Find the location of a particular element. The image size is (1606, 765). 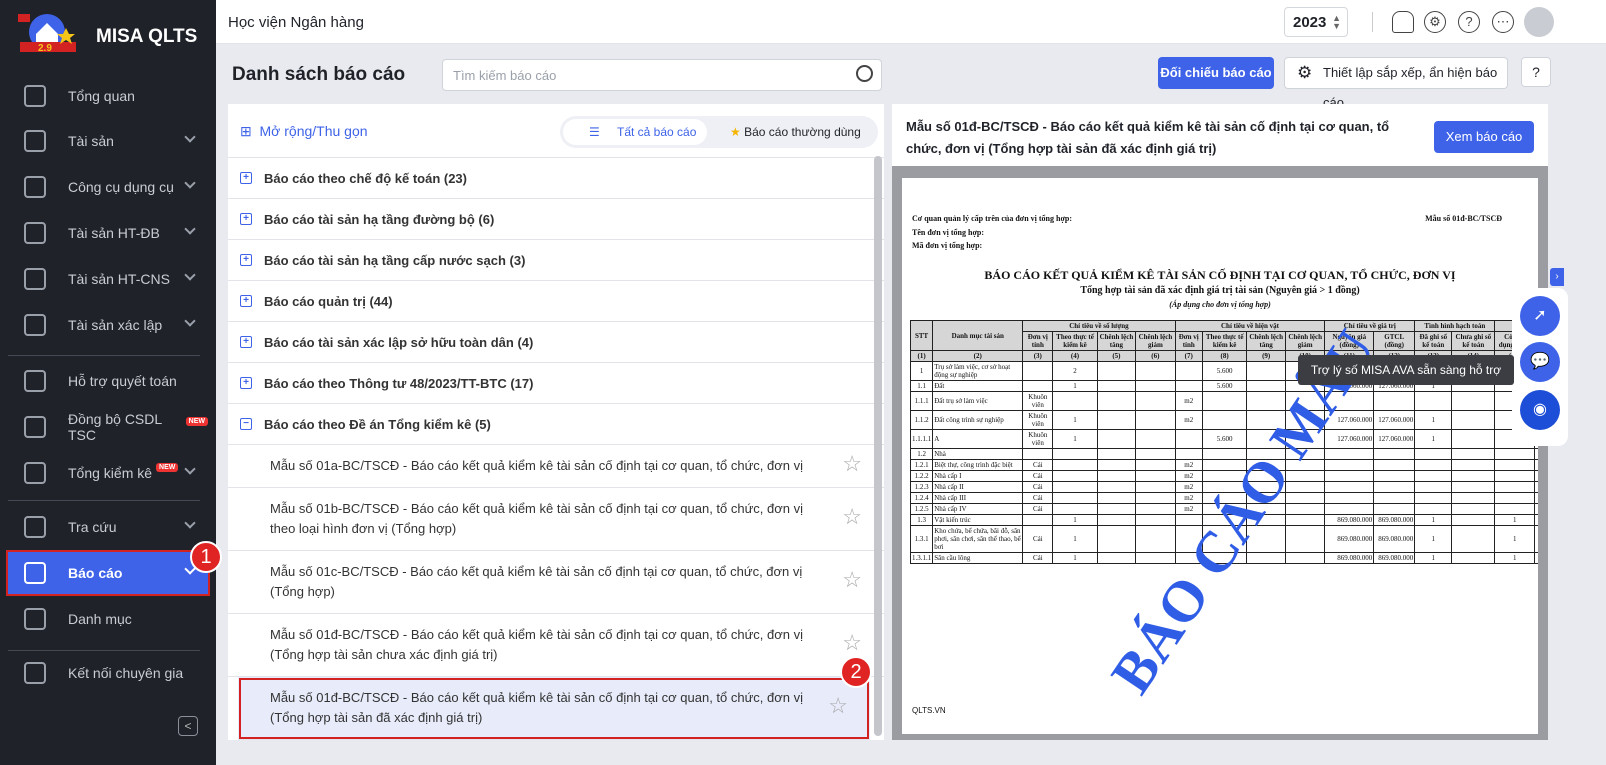

col-number: (4) is located at coordinates (1075, 356).